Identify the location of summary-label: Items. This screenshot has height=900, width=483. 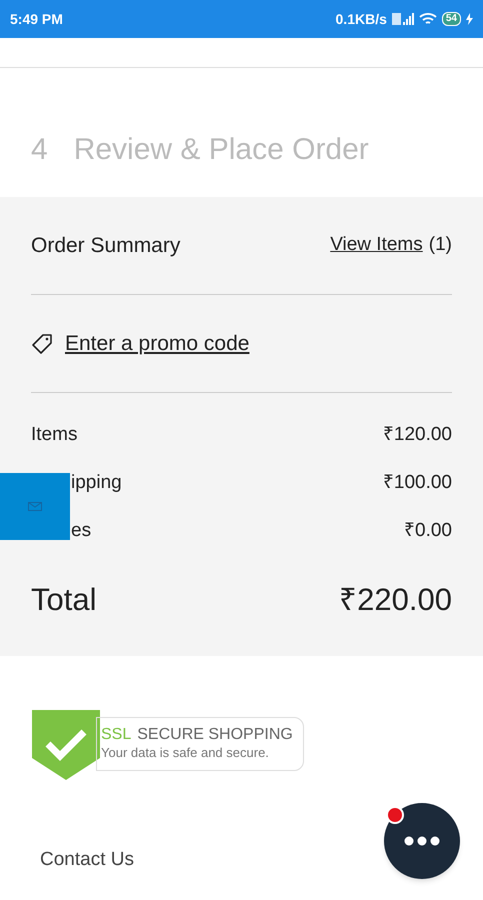
(54, 434).